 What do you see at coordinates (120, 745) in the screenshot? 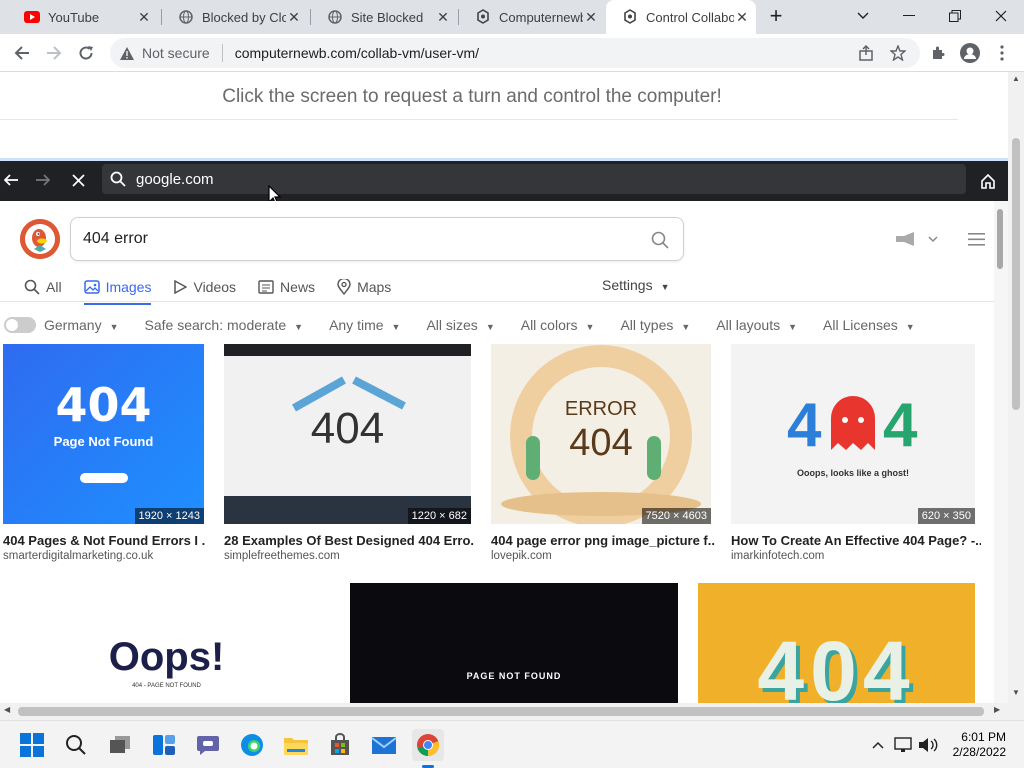
I see `task-view-icon` at bounding box center [120, 745].